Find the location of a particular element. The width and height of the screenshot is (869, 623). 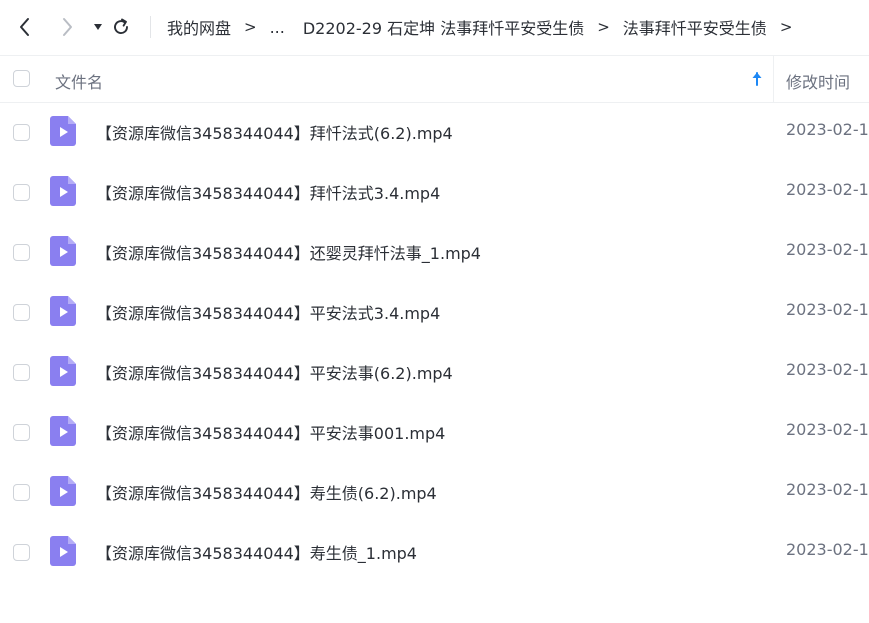

file-row: 【资源库微信3458344044】平安法事001.mp4 2023-02-1 is located at coordinates (434, 432).